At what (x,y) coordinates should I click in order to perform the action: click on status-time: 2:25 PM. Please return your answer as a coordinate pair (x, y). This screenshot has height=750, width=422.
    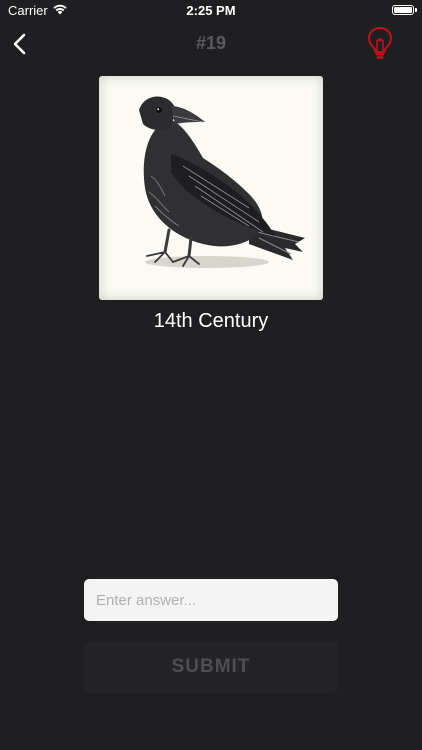
    Looking at the image, I should click on (211, 10).